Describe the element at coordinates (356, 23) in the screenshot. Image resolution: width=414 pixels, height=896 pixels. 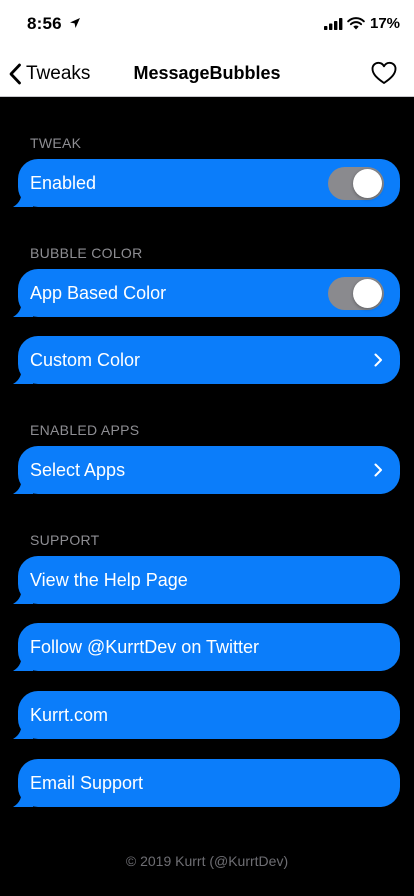
I see `wifi-icon` at that location.